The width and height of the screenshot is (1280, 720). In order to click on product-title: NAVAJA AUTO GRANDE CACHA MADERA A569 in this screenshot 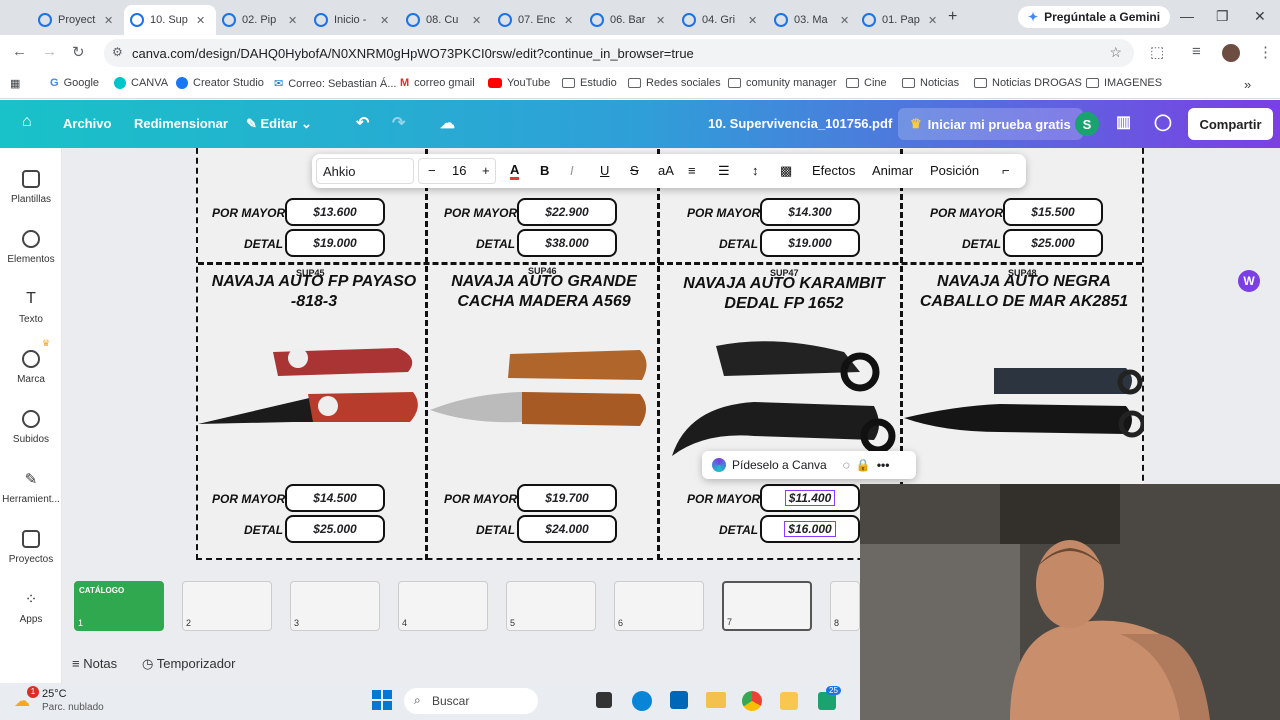, I will do `click(544, 292)`.